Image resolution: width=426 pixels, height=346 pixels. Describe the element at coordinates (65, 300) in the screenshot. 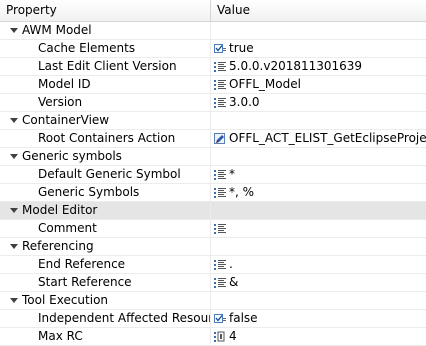

I see `category-label: Tool Execution` at that location.